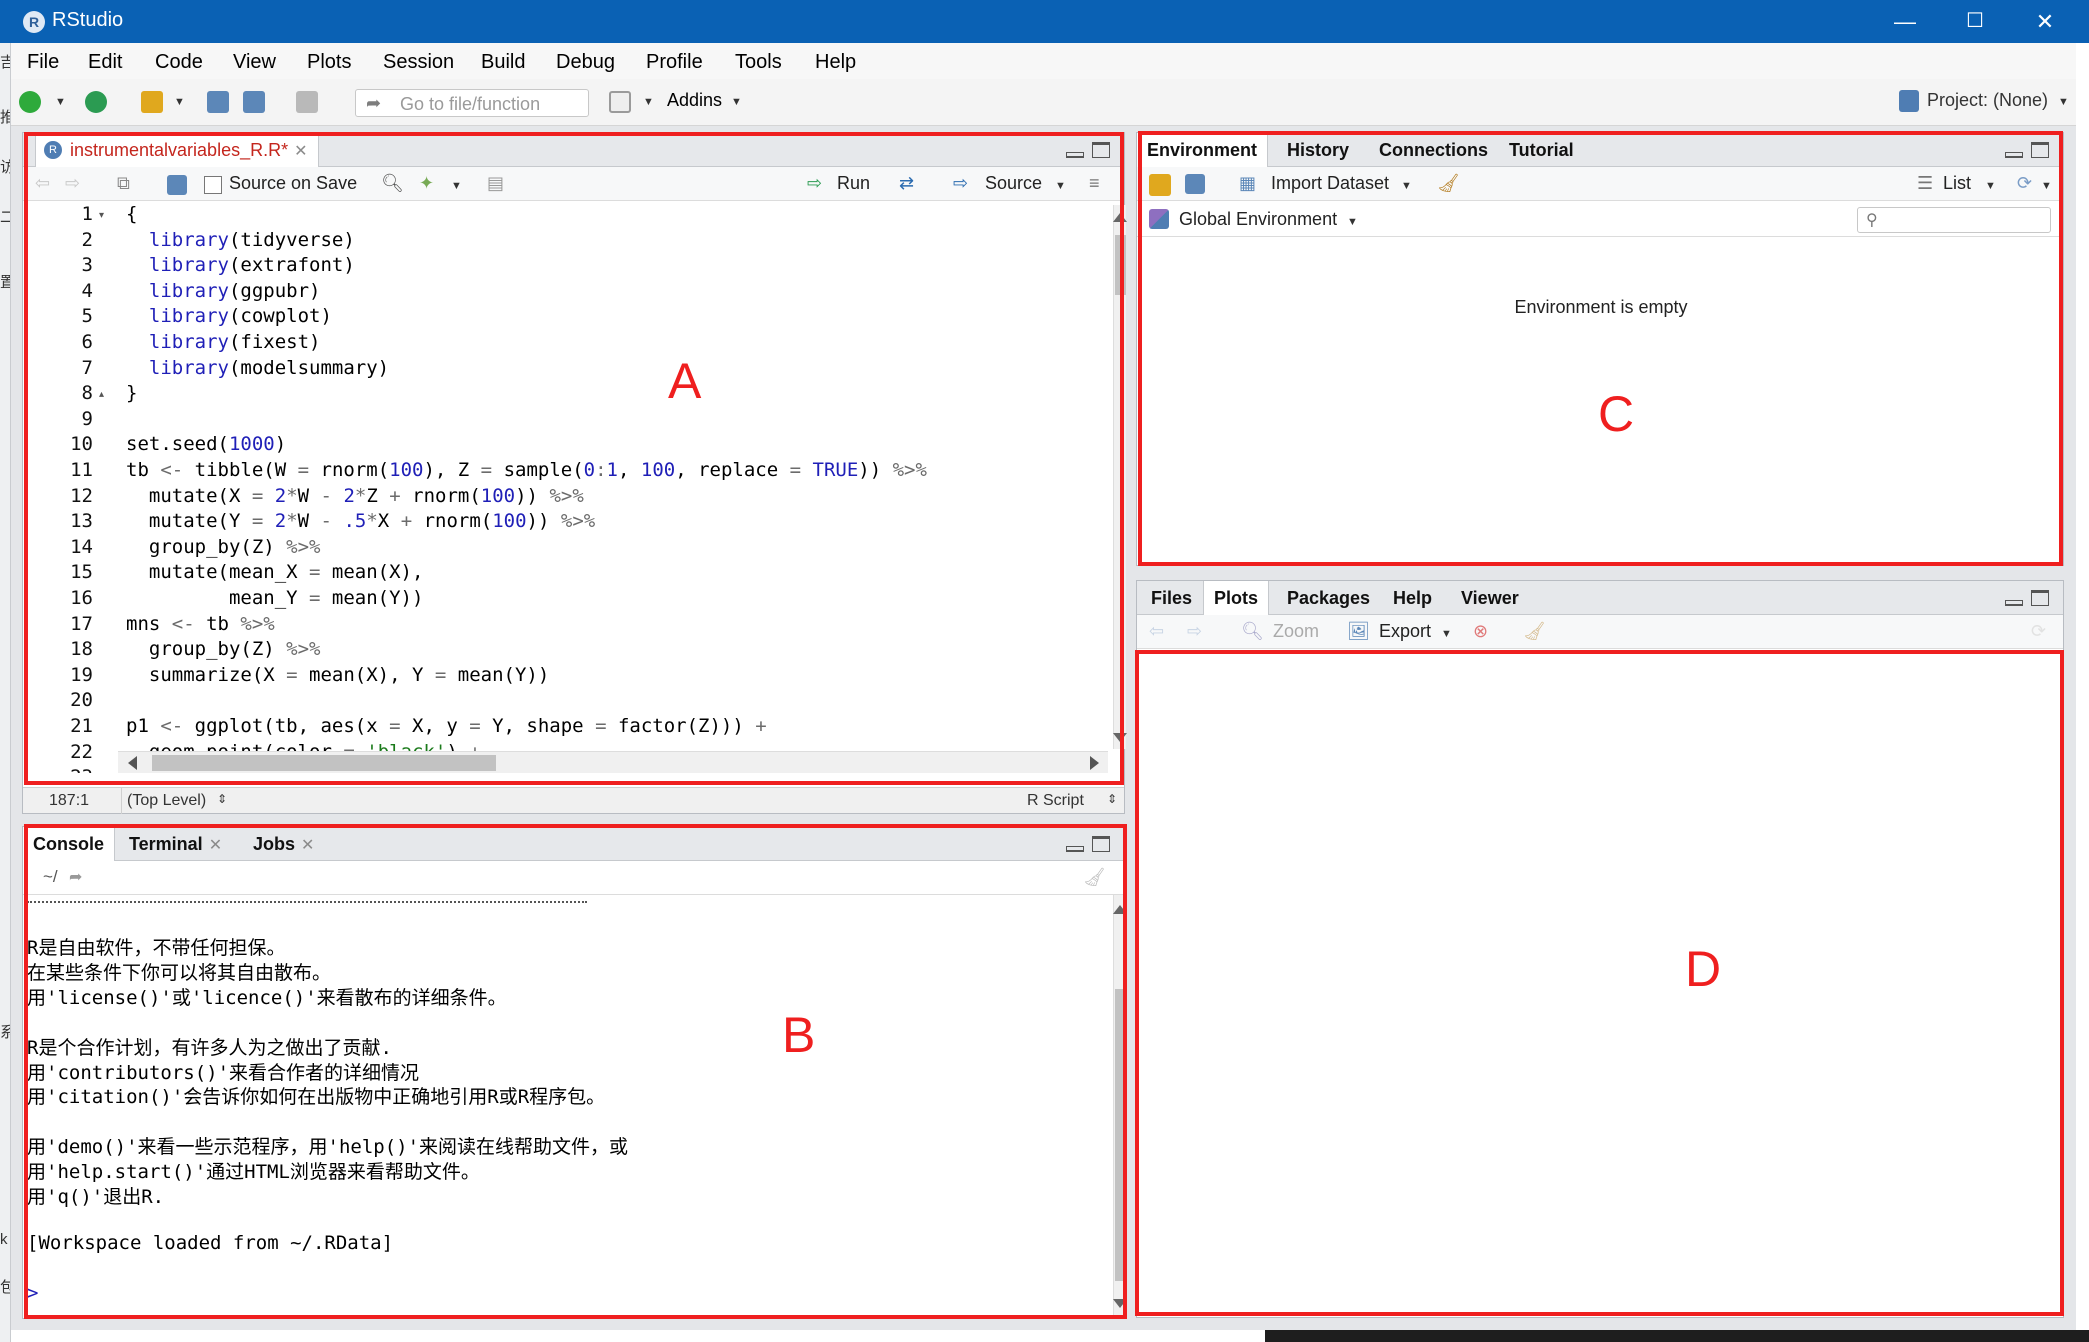  What do you see at coordinates (758, 62) in the screenshot?
I see `menu-tools: Tools` at bounding box center [758, 62].